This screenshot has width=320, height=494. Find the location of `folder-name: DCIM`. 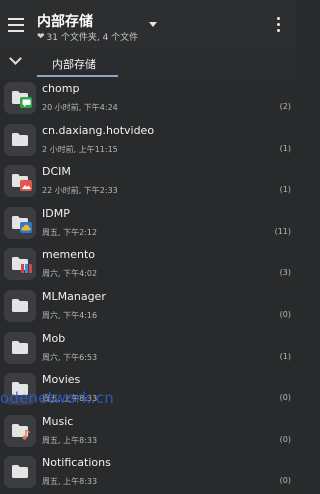

folder-name: DCIM is located at coordinates (56, 172).